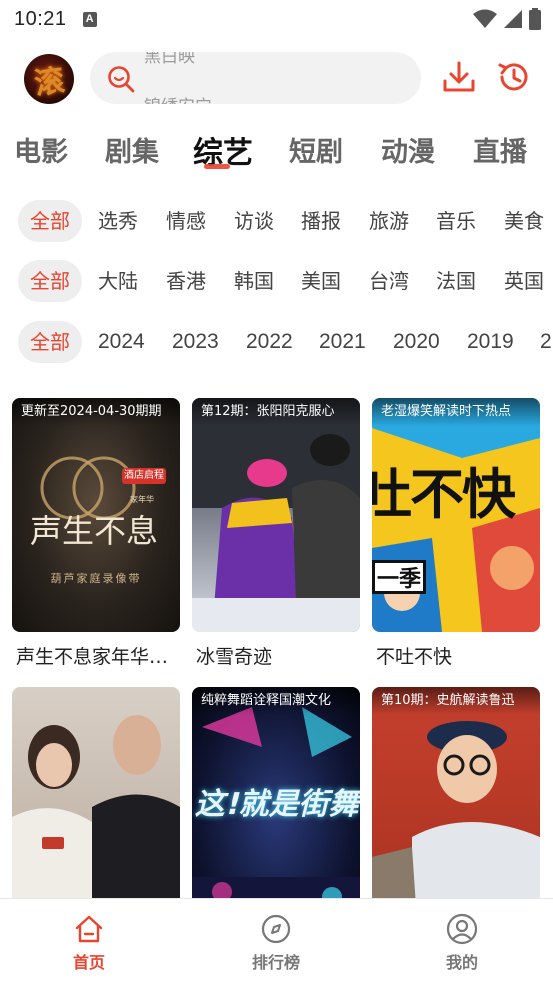  I want to click on filter-region-all: 全部, so click(50, 281).